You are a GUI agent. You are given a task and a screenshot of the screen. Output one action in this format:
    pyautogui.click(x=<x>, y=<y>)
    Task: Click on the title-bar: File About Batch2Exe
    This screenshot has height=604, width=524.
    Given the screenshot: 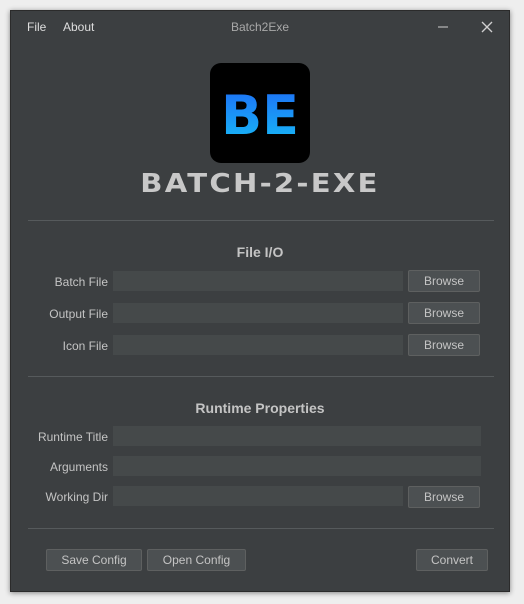 What is the action you would take?
    pyautogui.click(x=260, y=27)
    